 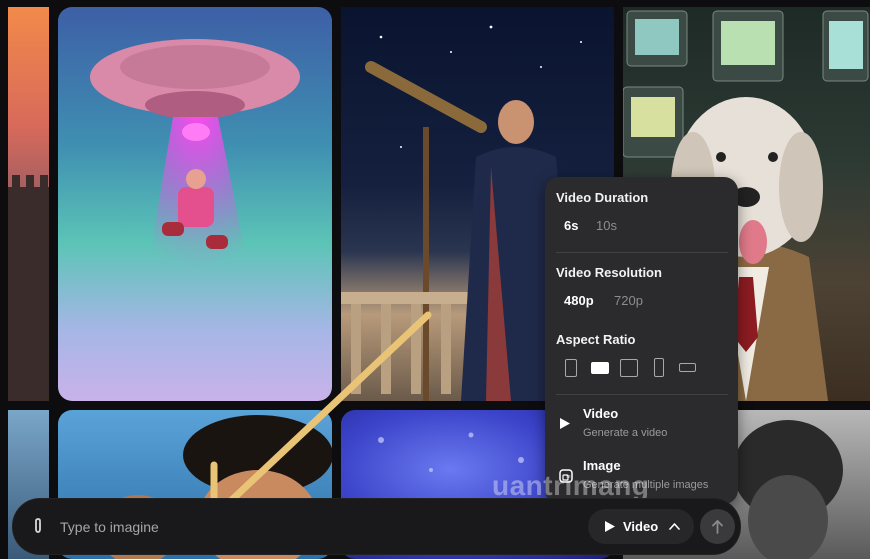 I want to click on mode-option-video-subtitle: Generate a video, so click(x=625, y=433).